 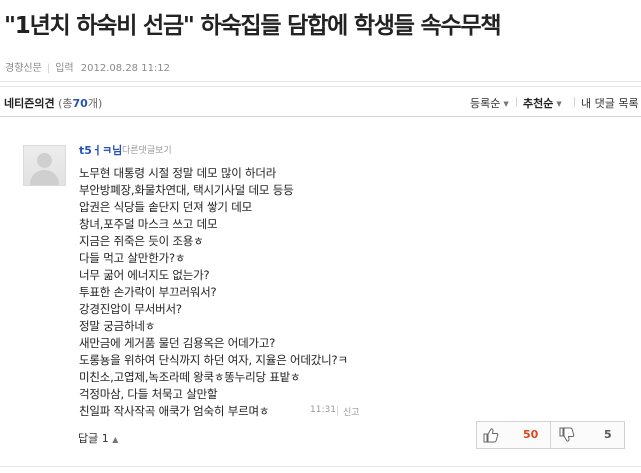 I want to click on comment-line: 너무 굶어 에너지도 없는가?, so click(x=144, y=275).